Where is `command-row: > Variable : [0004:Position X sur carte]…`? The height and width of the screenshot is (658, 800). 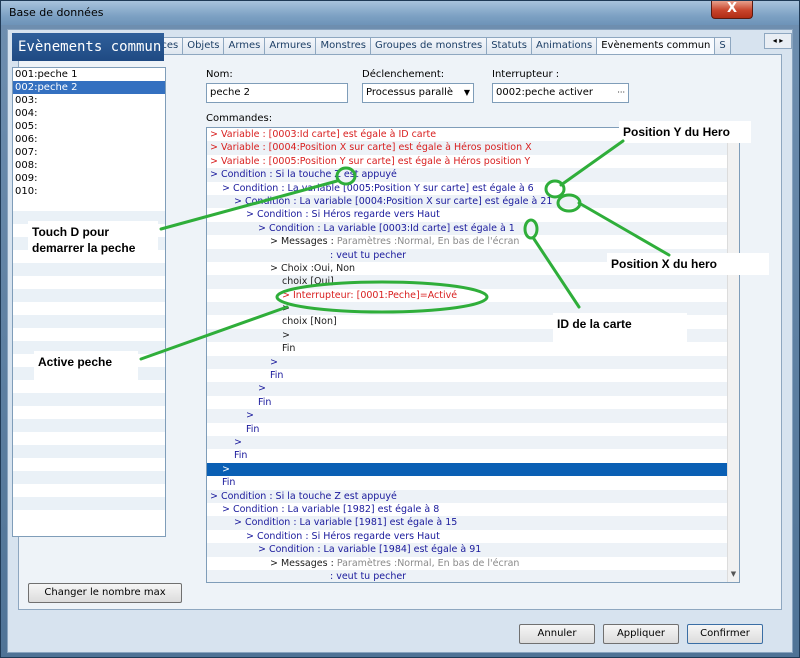
command-row: > Variable : [0004:Position X sur carte]… is located at coordinates (473, 148).